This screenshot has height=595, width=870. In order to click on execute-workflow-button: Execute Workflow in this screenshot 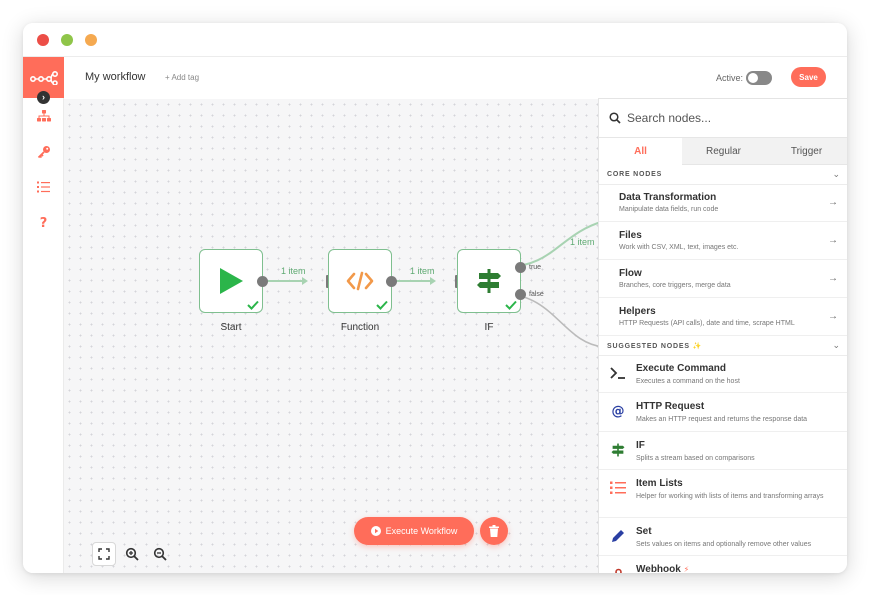, I will do `click(414, 531)`.